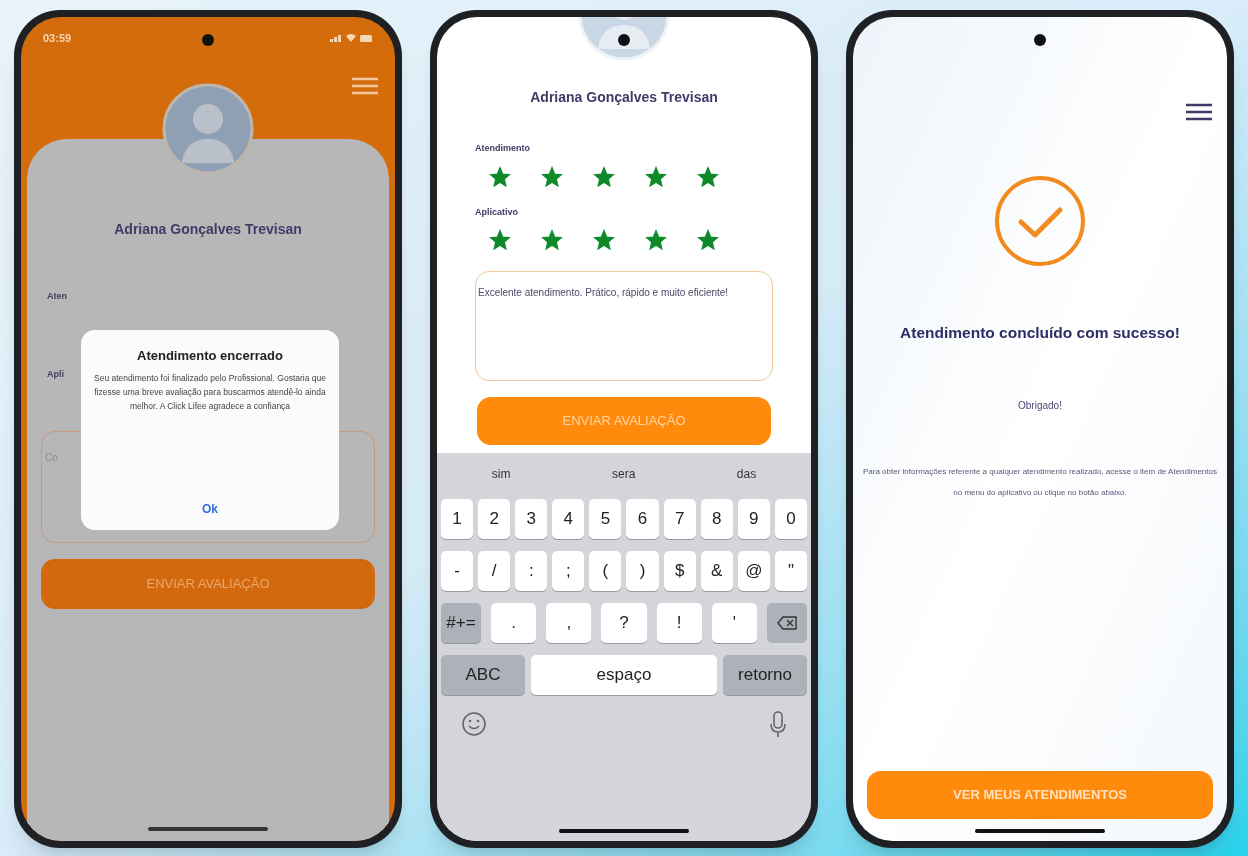 The image size is (1248, 856). I want to click on rating-label: Apli, so click(56, 374).